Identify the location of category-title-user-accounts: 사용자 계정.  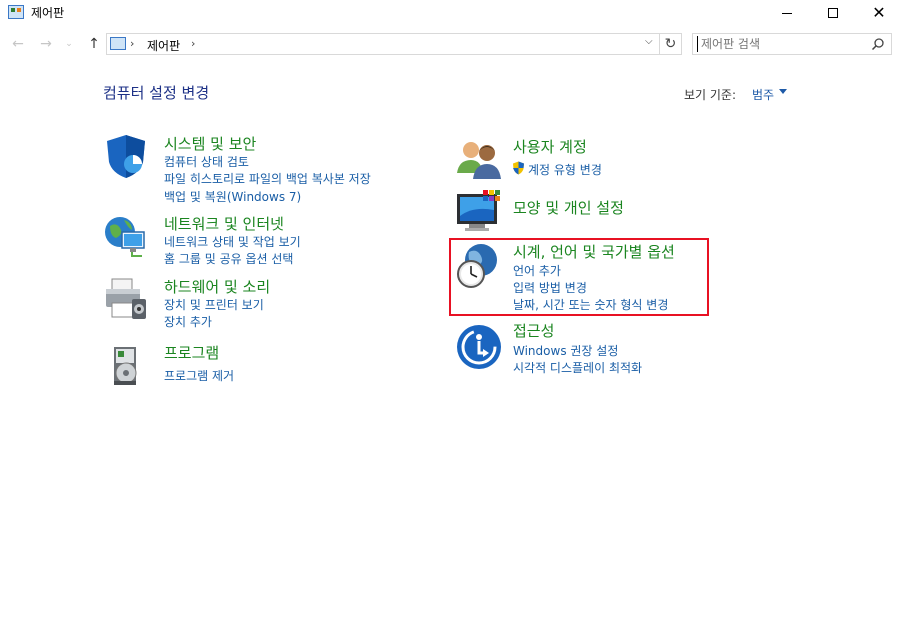
(550, 146).